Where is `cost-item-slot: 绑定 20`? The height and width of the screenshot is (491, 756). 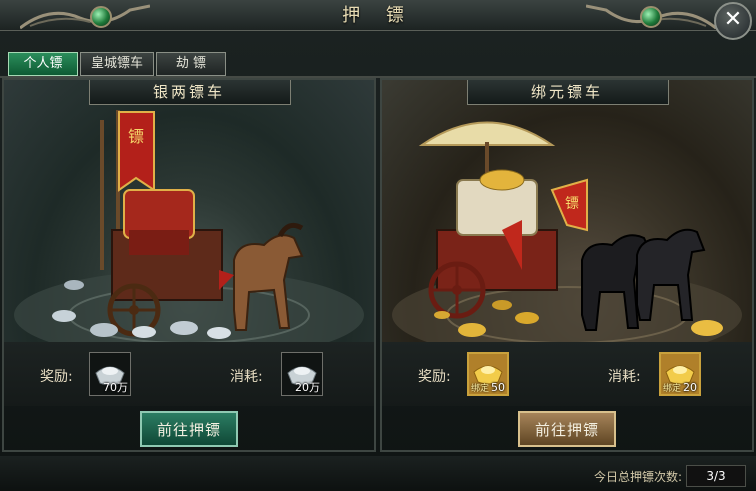
cost-item-slot: 绑定 20 is located at coordinates (680, 374).